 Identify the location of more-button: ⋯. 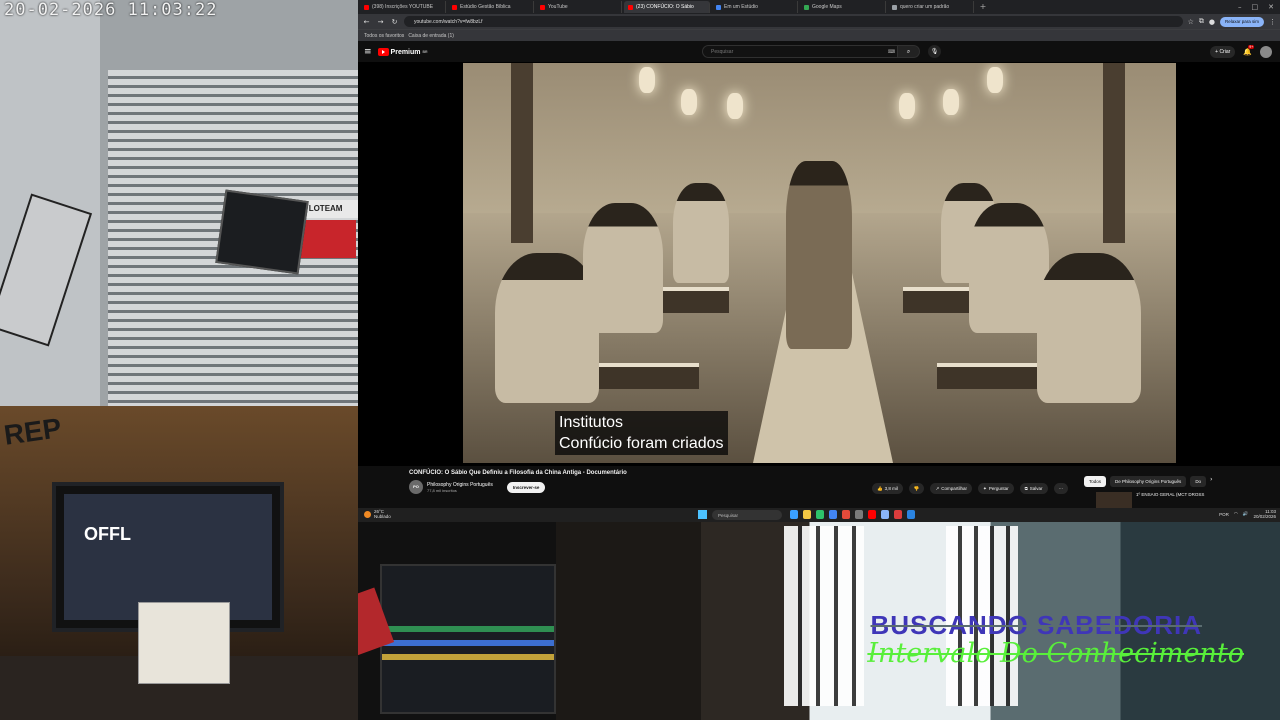
(1061, 488).